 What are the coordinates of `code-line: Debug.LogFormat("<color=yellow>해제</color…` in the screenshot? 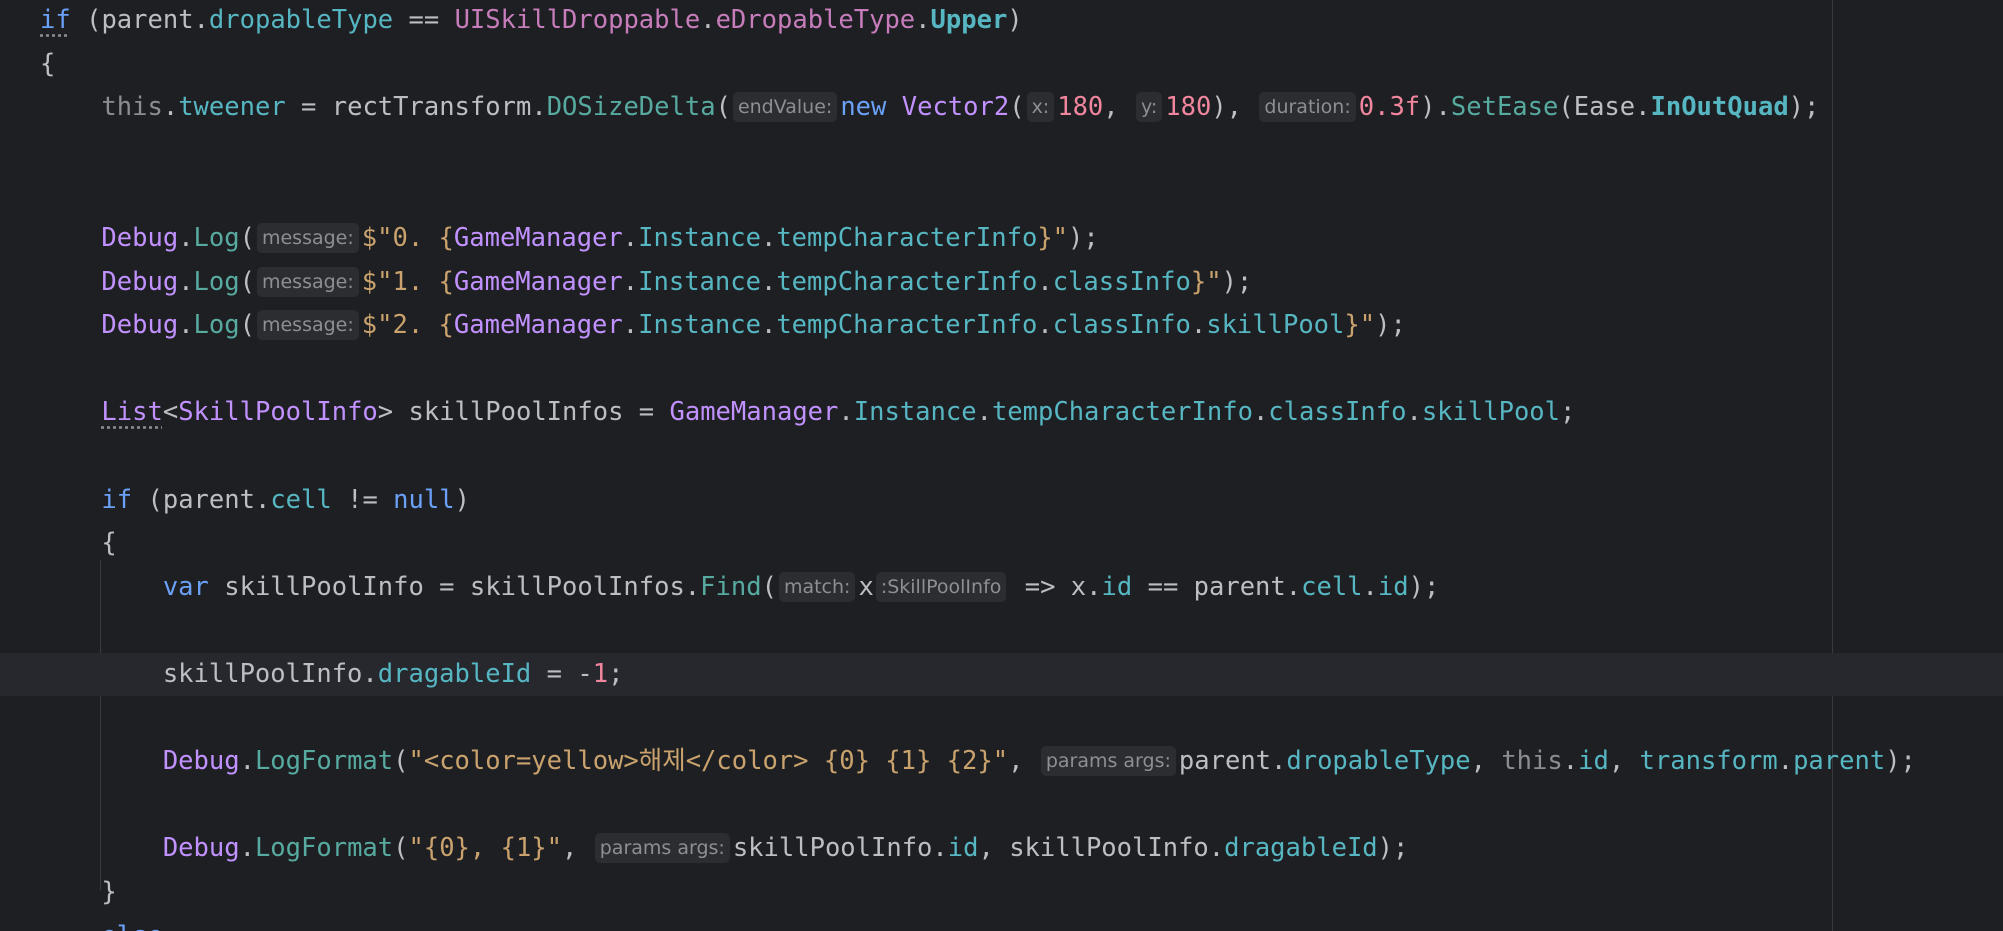 It's located at (1001, 761).